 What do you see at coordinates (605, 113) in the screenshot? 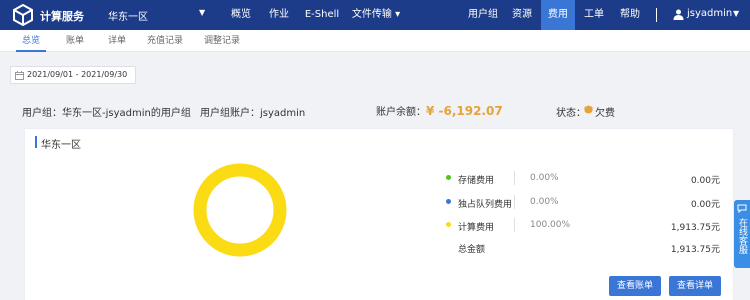
I see `status-value: 欠费` at bounding box center [605, 113].